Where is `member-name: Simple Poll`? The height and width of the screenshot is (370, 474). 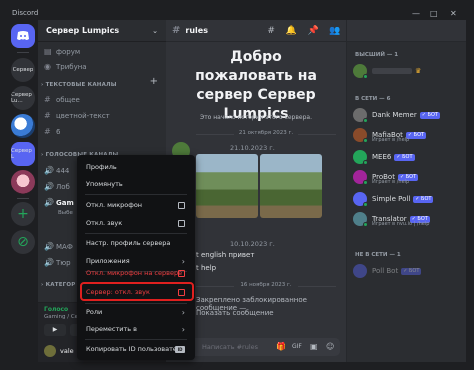 member-name: Simple Poll is located at coordinates (391, 199).